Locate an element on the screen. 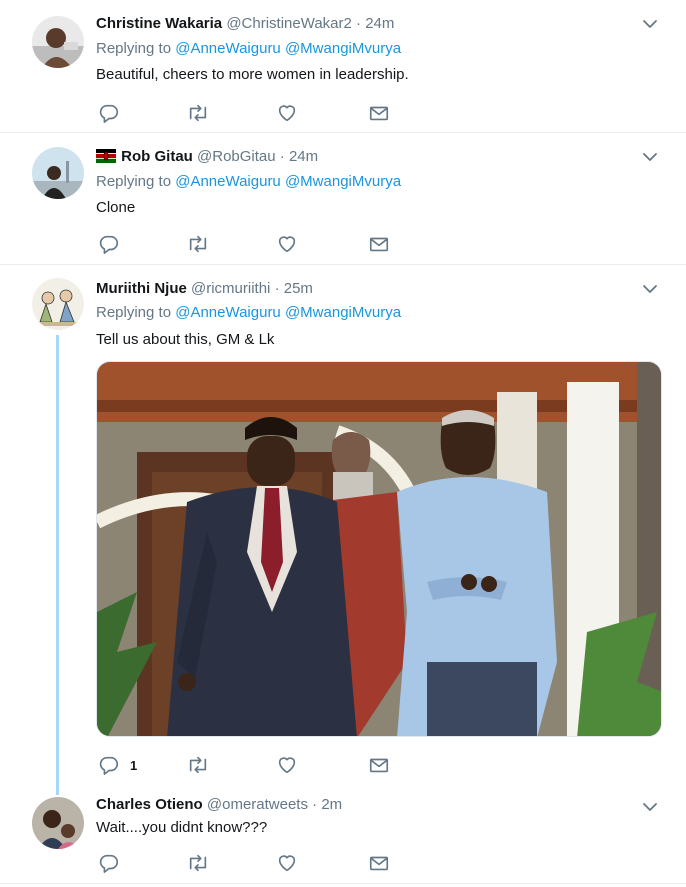 The image size is (686, 887). author-handle: @omeratweets is located at coordinates (257, 804).